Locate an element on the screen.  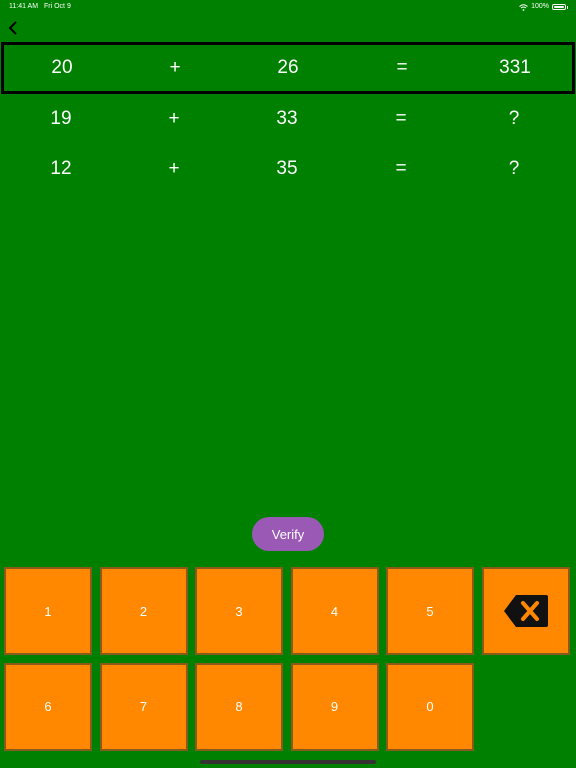
backspace-icon is located at coordinates (525, 611).